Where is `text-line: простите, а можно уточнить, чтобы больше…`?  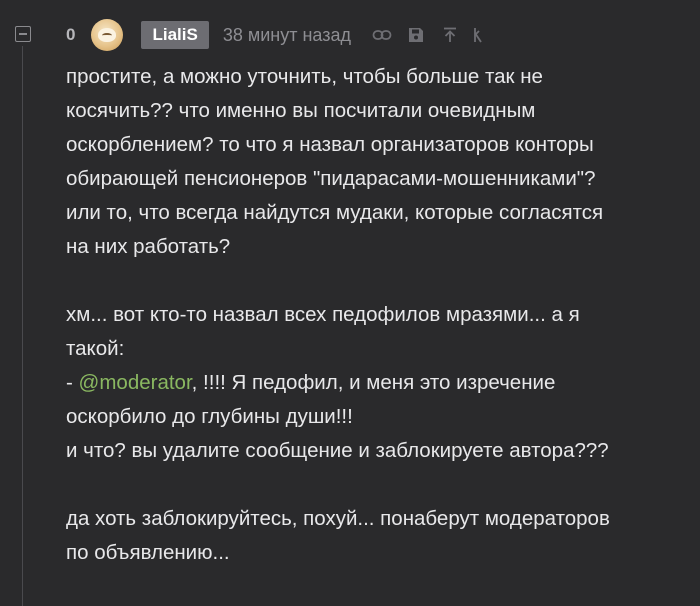 text-line: простите, а можно уточнить, чтобы больше… is located at coordinates (304, 76).